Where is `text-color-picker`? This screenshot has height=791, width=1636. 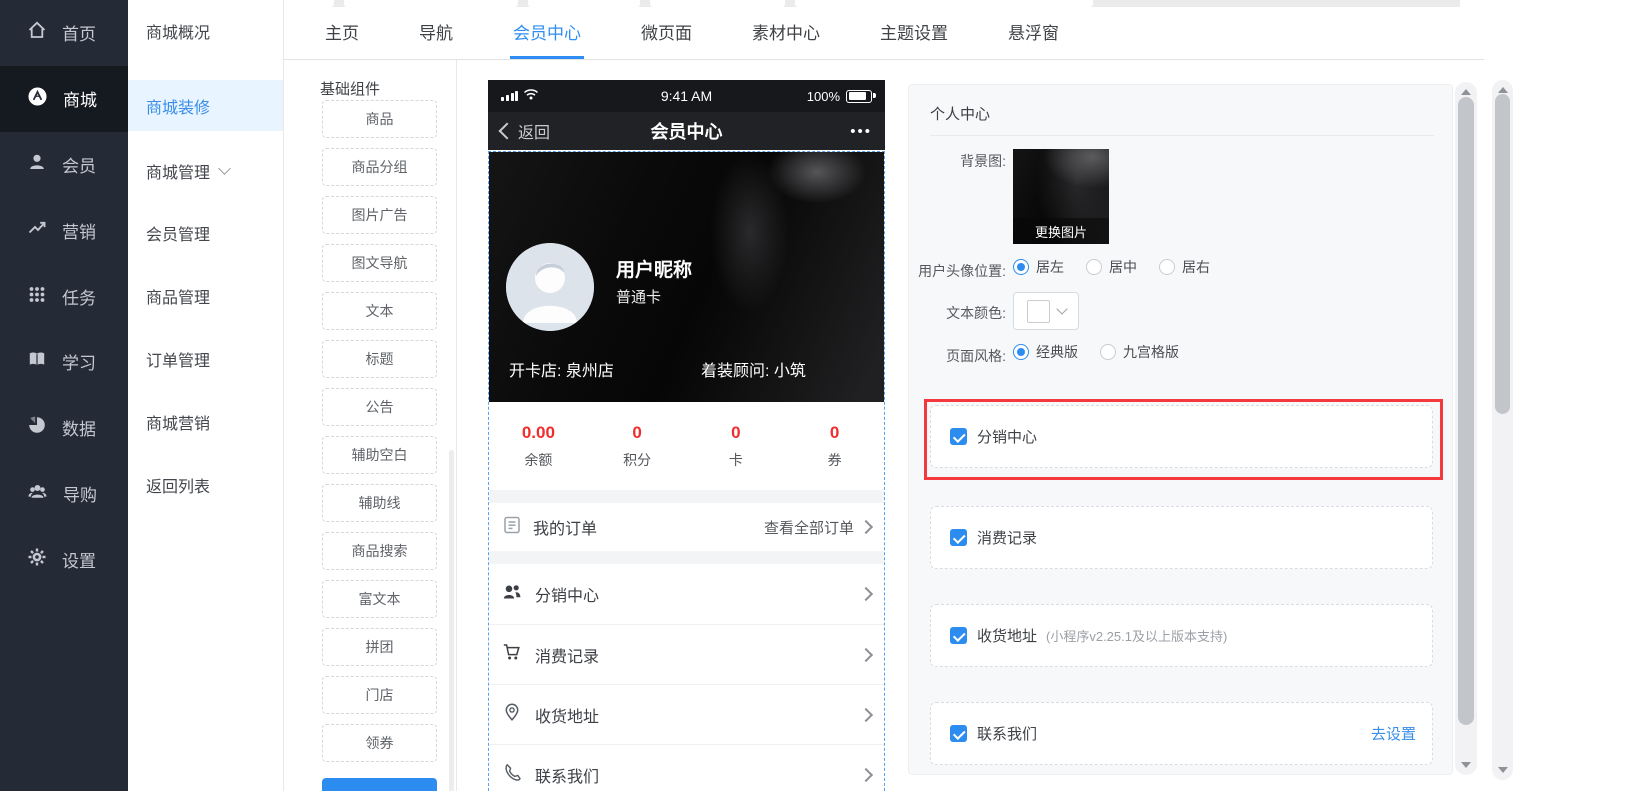 text-color-picker is located at coordinates (1046, 311).